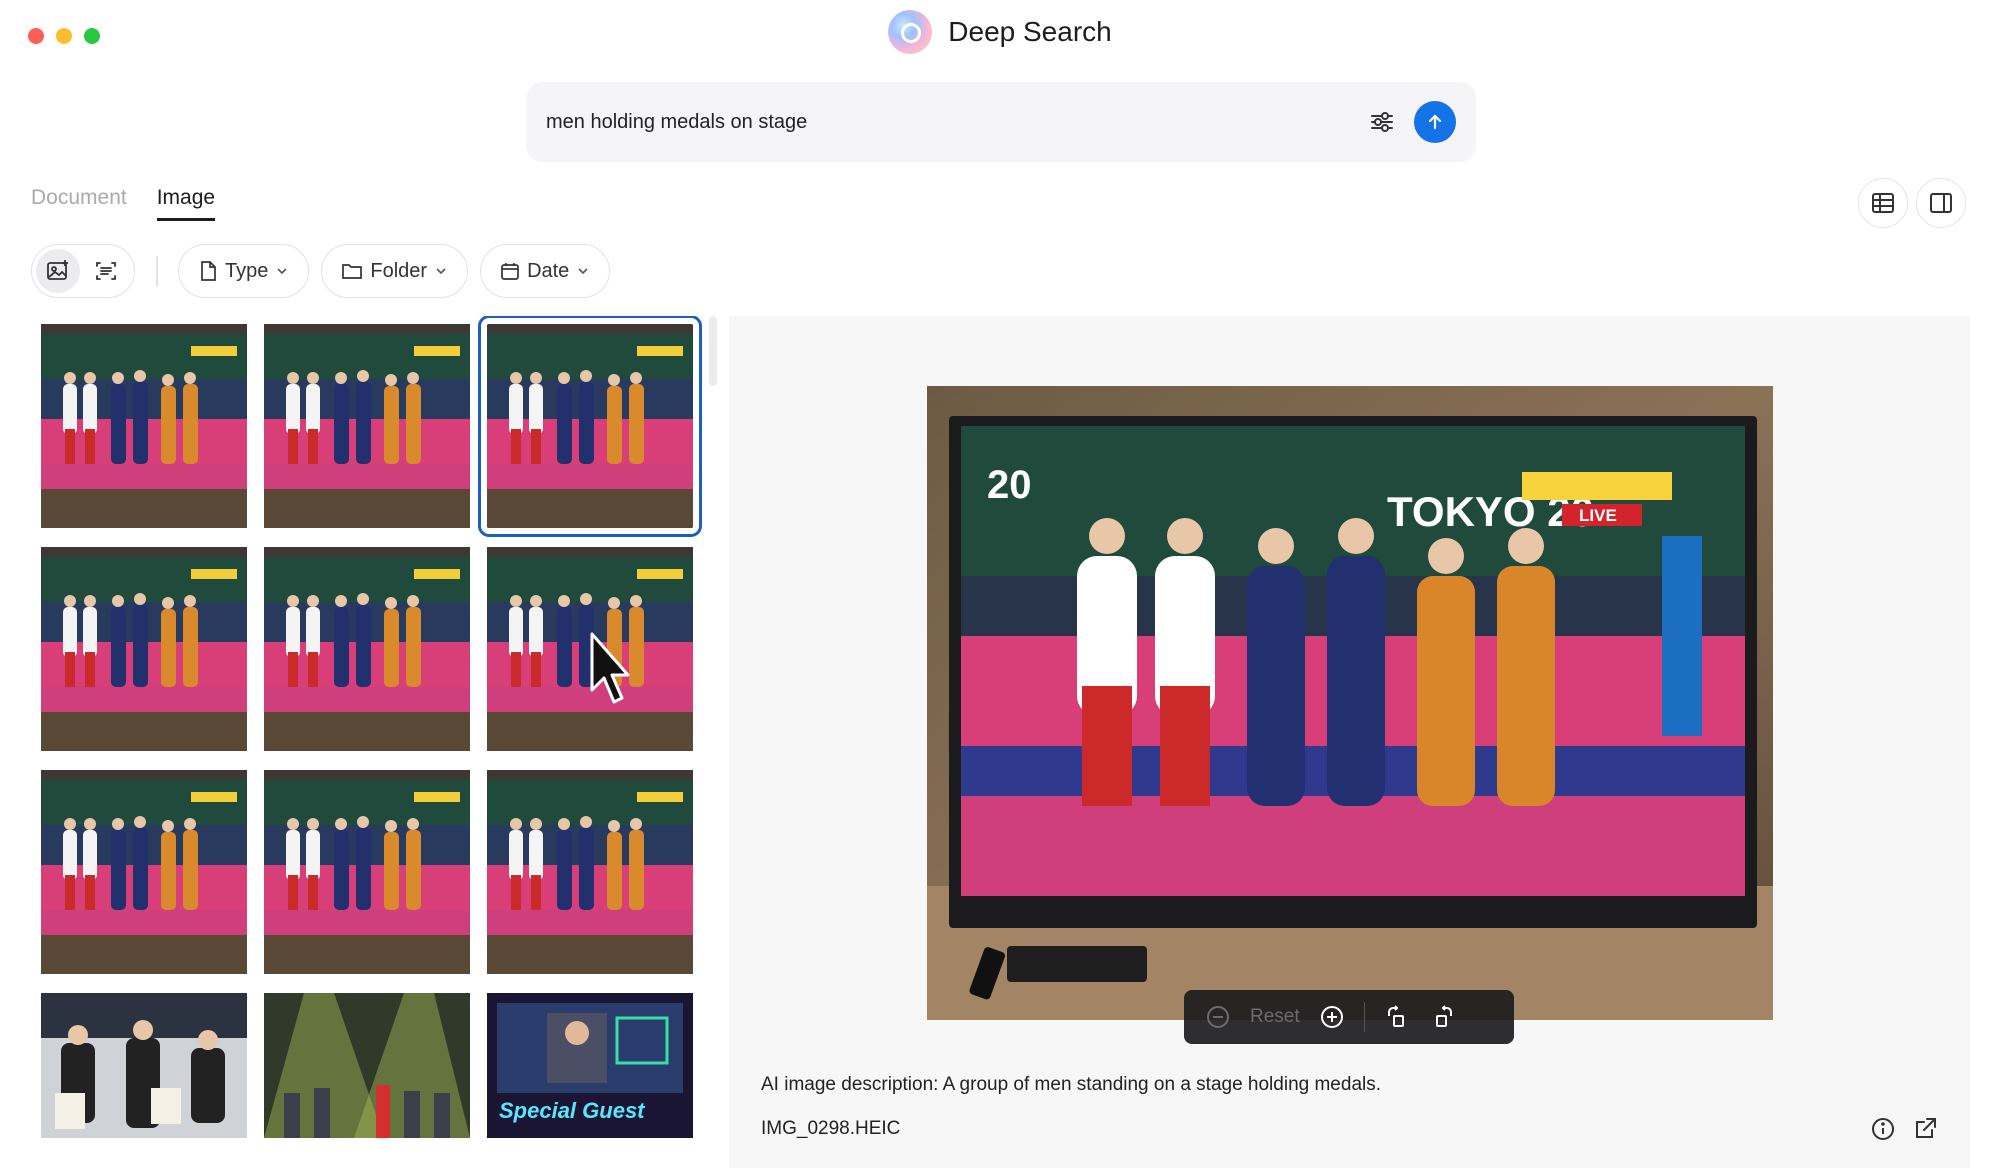 This screenshot has height=1168, width=2000. Describe the element at coordinates (1883, 1129) in the screenshot. I see `info-icon` at that location.